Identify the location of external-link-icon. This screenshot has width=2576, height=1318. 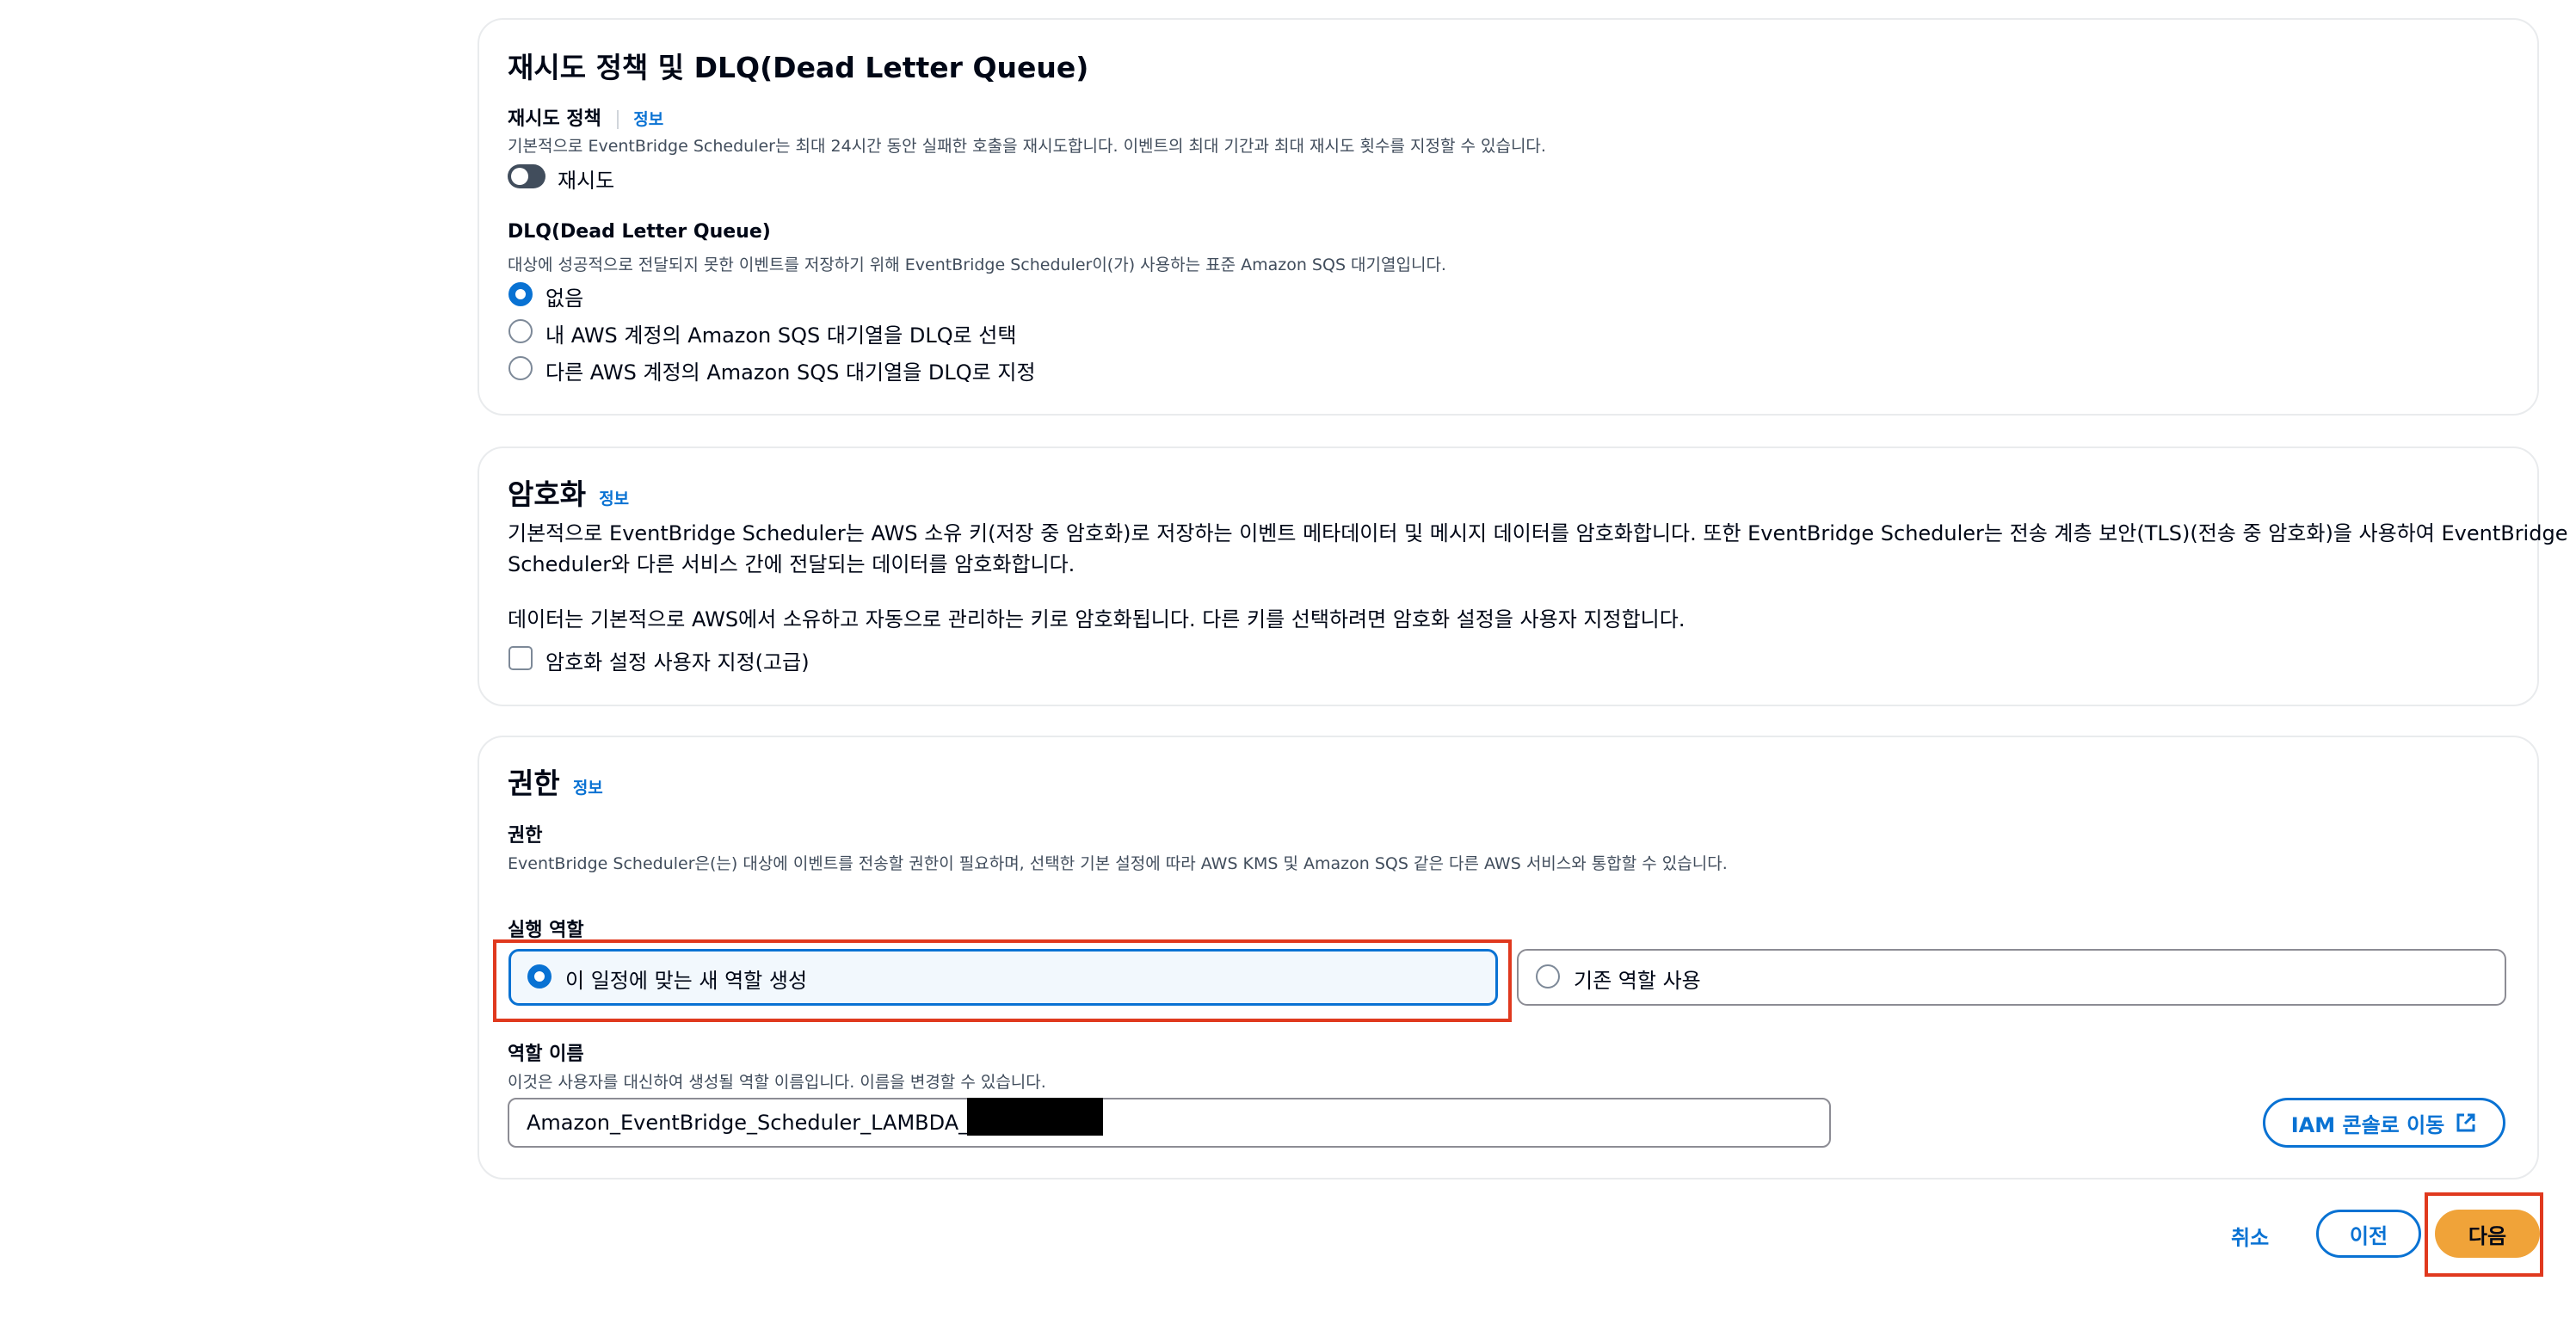
(2466, 1123).